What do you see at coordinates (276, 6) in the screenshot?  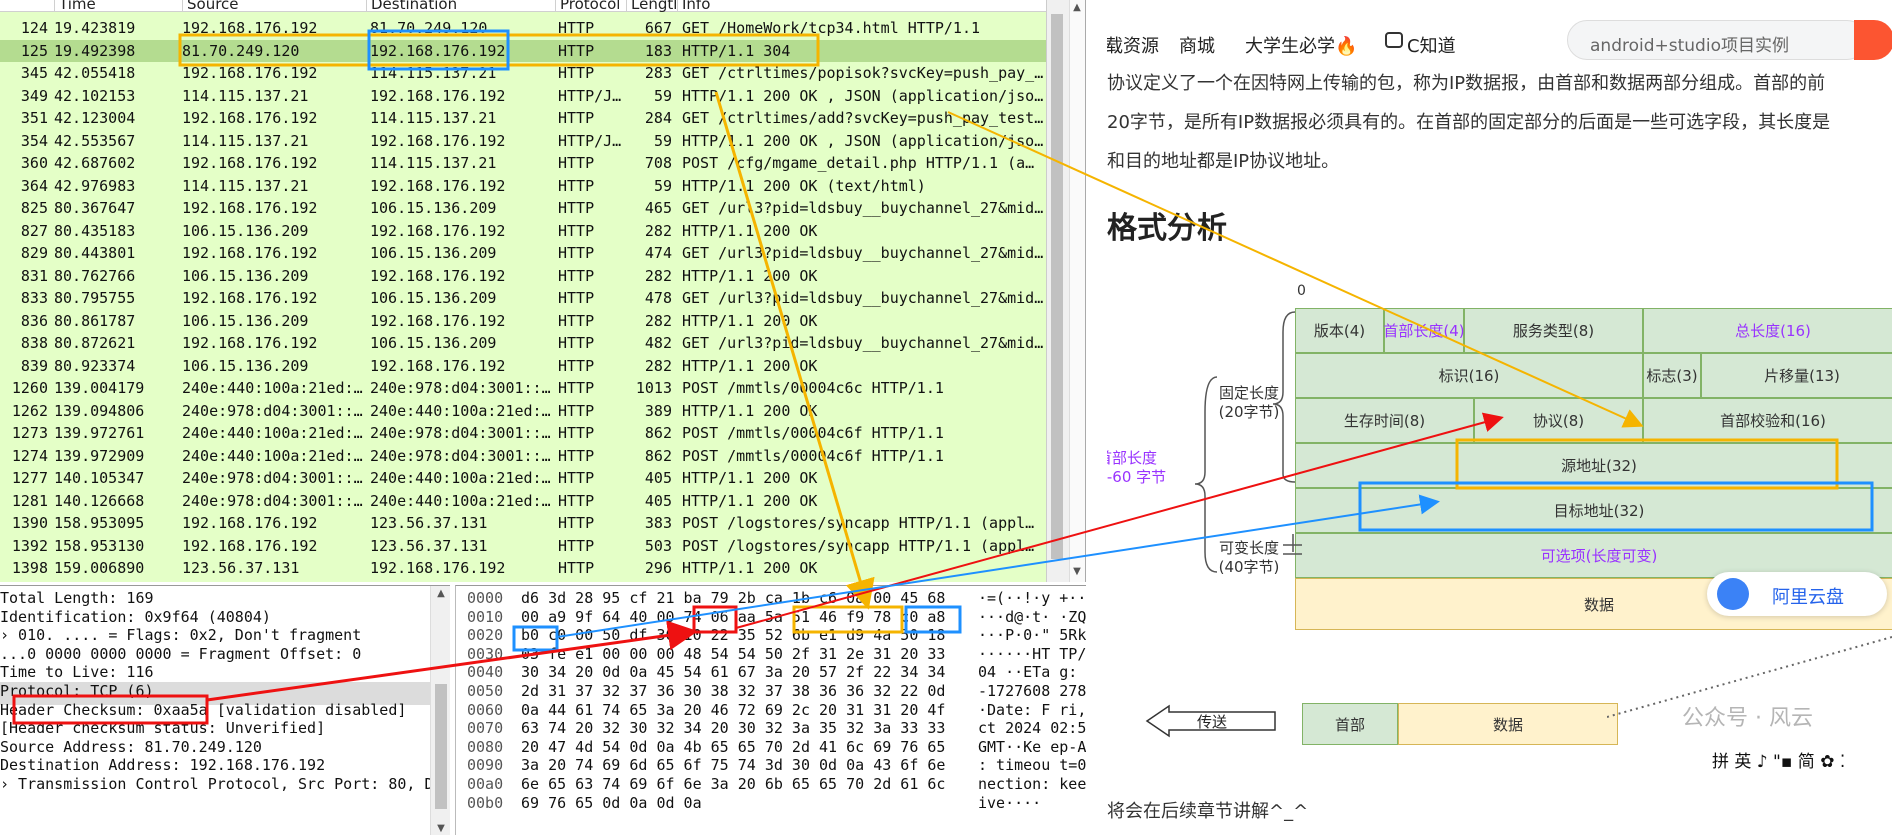 I see `col-header-source: Source` at bounding box center [276, 6].